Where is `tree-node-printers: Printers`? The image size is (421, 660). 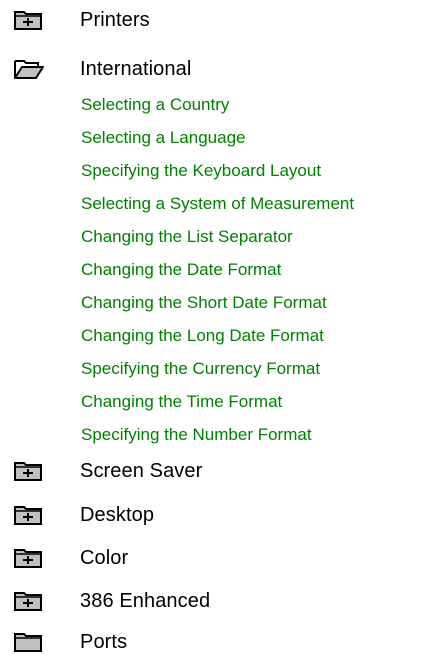
tree-node-printers: Printers is located at coordinates (82, 20).